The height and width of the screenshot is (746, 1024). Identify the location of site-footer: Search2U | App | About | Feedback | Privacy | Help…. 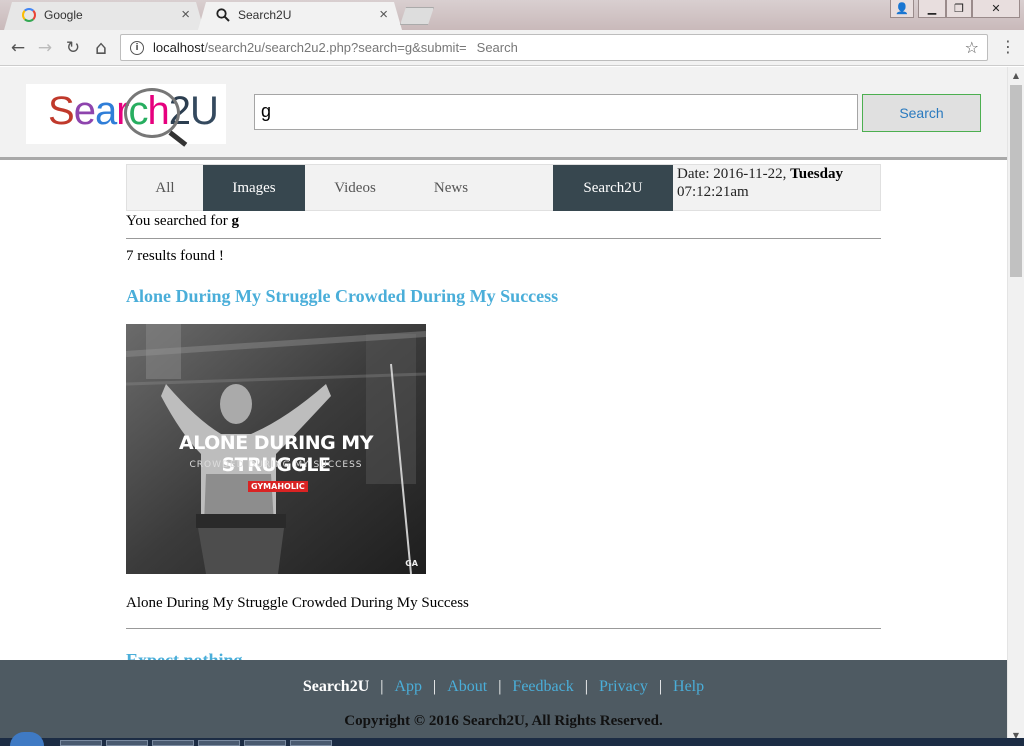
(503, 701).